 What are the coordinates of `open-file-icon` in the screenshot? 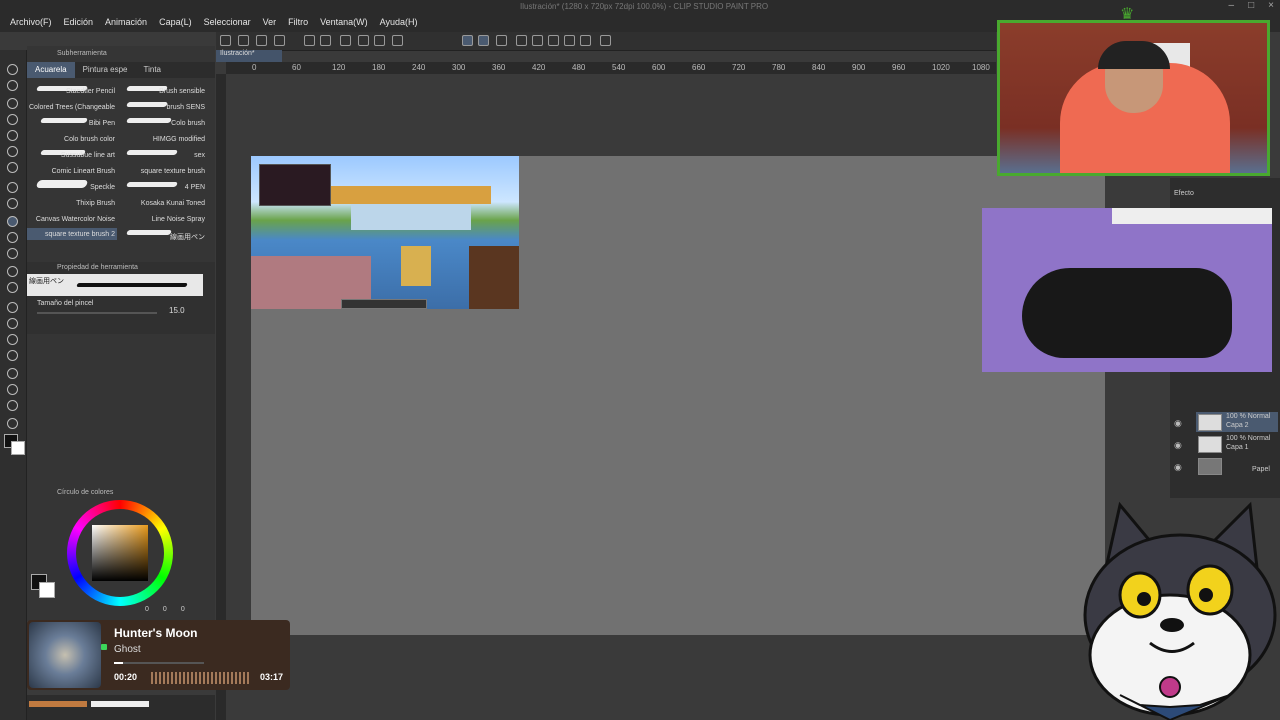 It's located at (243, 40).